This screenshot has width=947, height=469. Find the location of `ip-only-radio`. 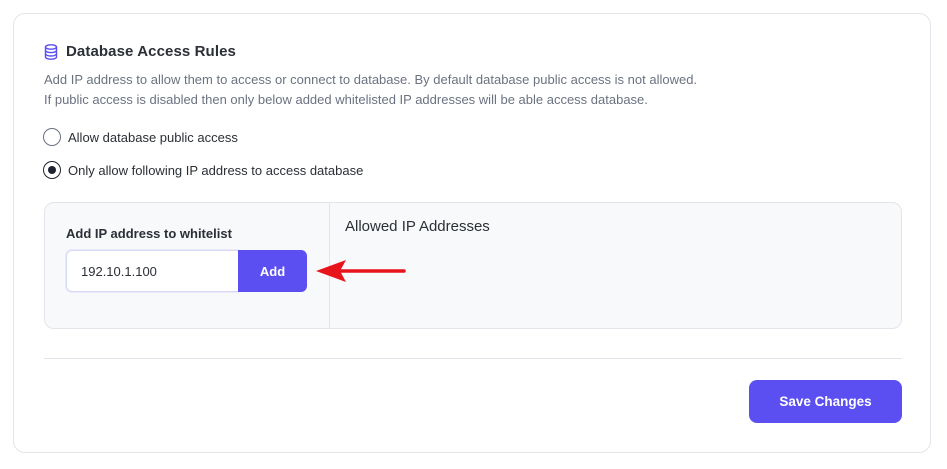

ip-only-radio is located at coordinates (52, 170).